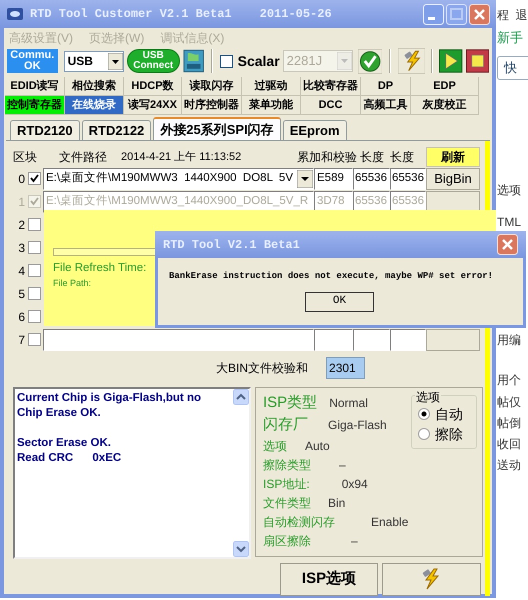  What do you see at coordinates (296, 14) in the screenshot?
I see `window-date: 2011-05-26` at bounding box center [296, 14].